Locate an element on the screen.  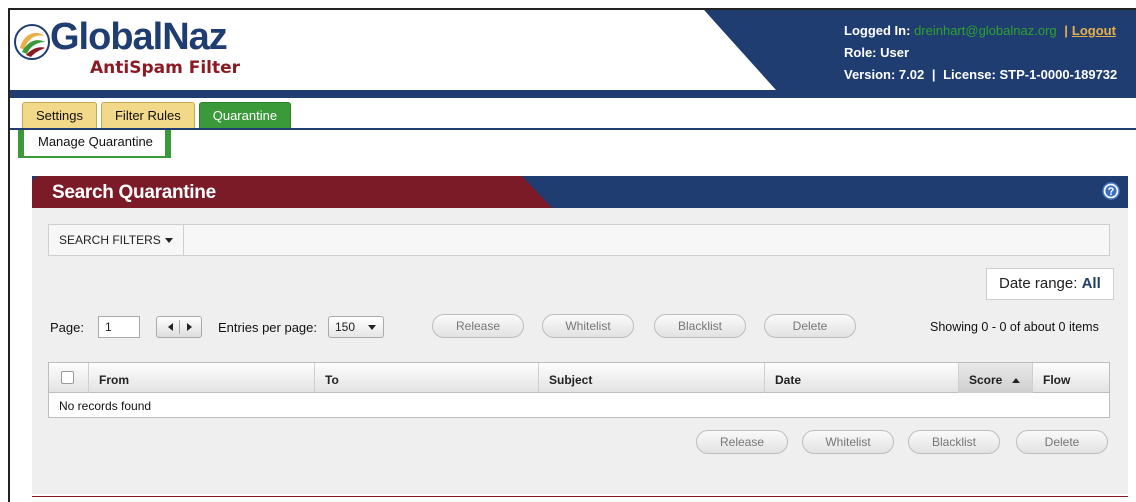
date-range-button: Date range: All is located at coordinates (1050, 284).